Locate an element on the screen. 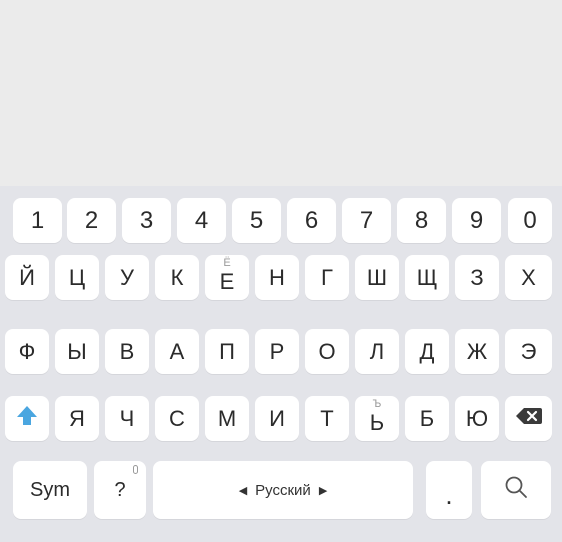  space-bar: ◀ Русский ▶ is located at coordinates (283, 490).